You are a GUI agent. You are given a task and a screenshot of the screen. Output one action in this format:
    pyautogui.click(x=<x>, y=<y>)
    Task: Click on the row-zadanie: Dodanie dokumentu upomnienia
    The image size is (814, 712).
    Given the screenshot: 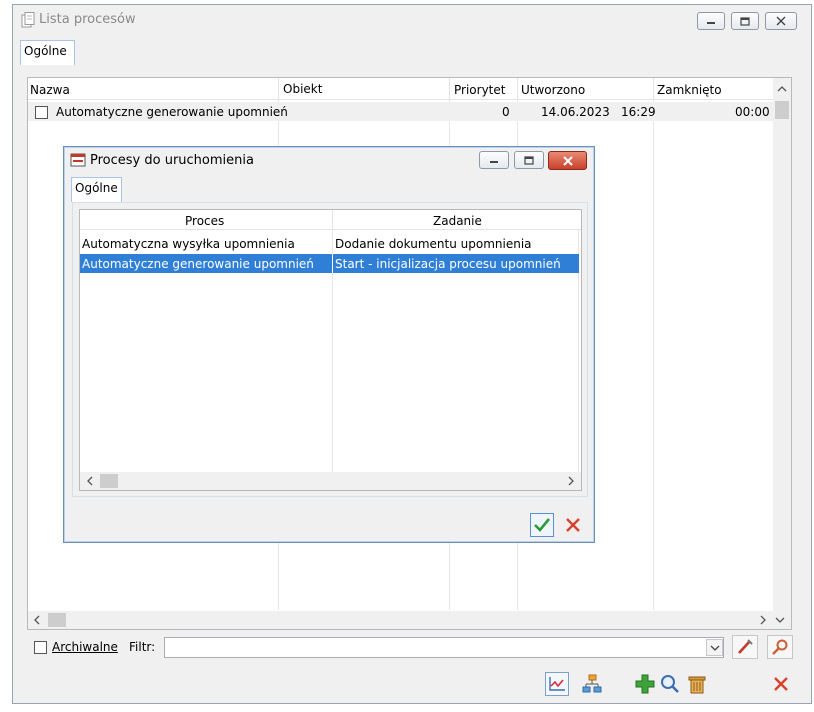 What is the action you would take?
    pyautogui.click(x=433, y=244)
    